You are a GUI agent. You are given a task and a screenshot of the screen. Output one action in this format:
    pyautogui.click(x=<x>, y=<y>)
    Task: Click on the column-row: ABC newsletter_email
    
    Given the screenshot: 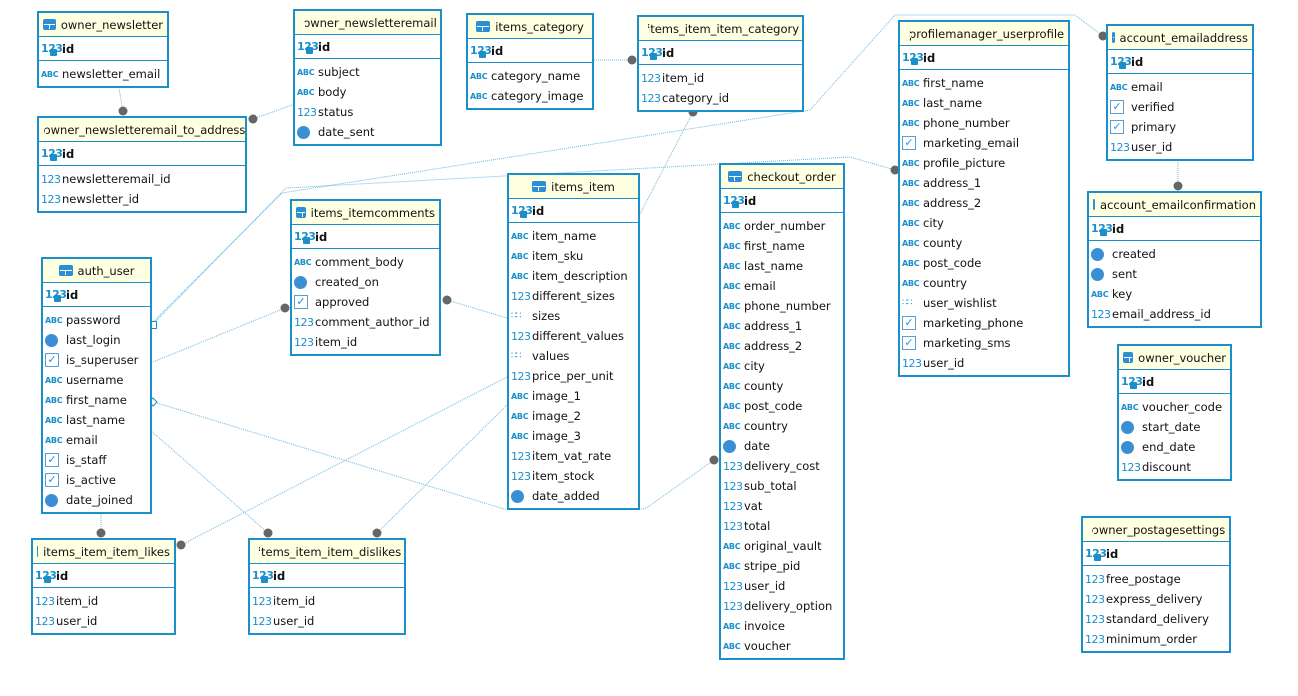 What is the action you would take?
    pyautogui.click(x=103, y=74)
    